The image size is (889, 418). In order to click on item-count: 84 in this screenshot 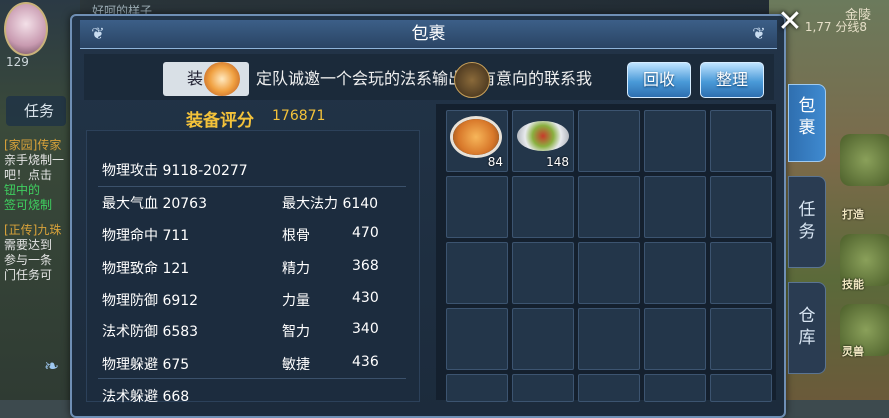, I will do `click(495, 162)`.